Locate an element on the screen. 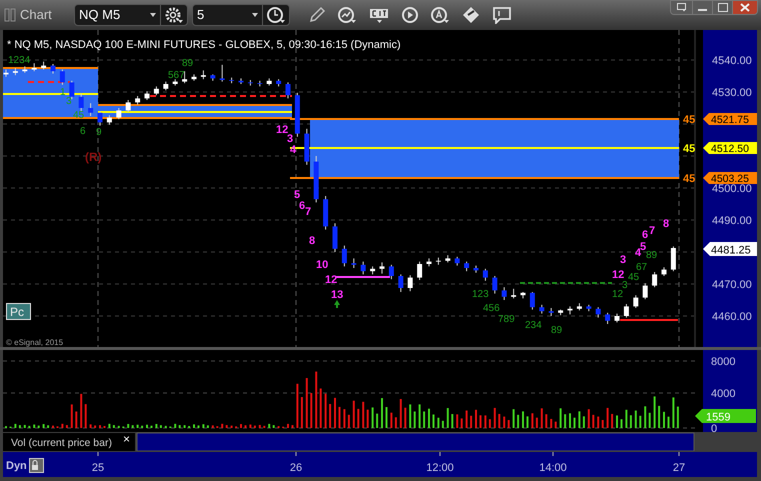 The height and width of the screenshot is (481, 761). count-label: 9 is located at coordinates (99, 132).